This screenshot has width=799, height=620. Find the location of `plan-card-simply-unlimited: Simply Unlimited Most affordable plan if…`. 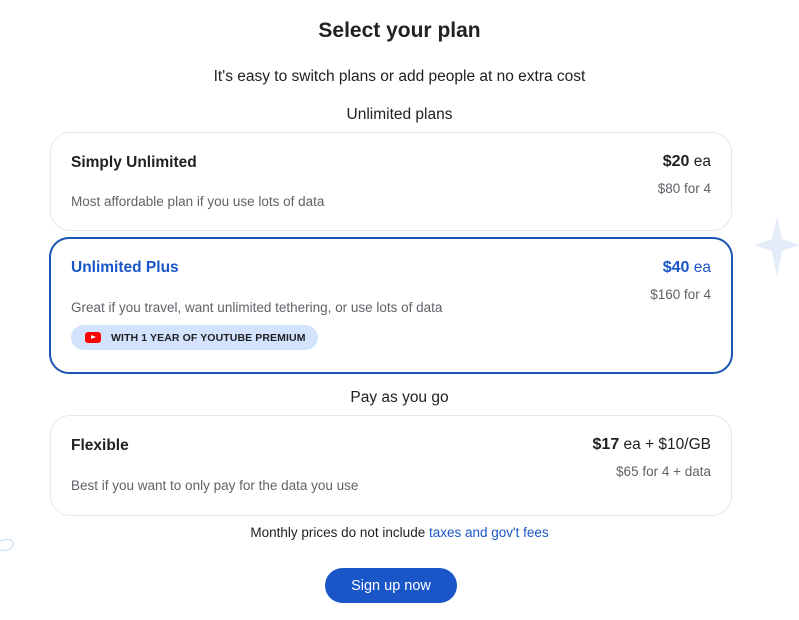

plan-card-simply-unlimited: Simply Unlimited Most affordable plan if… is located at coordinates (391, 181).